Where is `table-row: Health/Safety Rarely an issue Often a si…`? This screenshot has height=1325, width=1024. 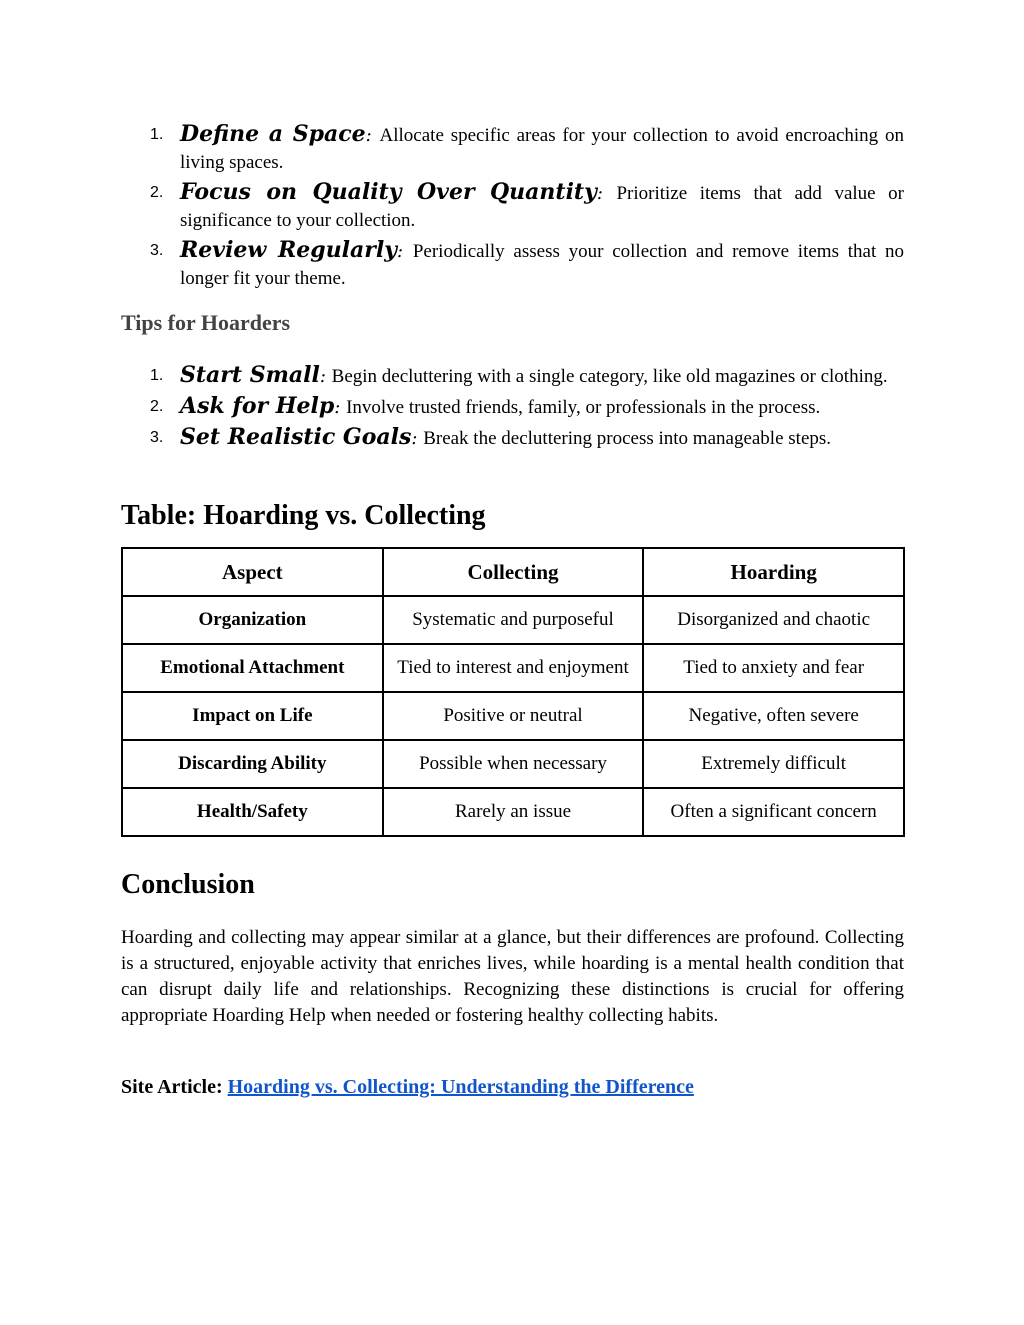 table-row: Health/Safety Rarely an issue Often a si… is located at coordinates (513, 812).